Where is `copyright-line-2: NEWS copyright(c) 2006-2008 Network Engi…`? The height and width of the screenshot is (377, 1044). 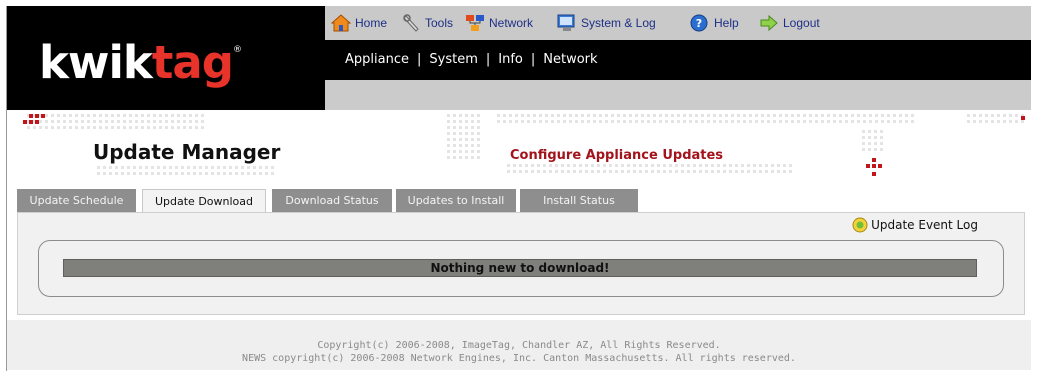
copyright-line-2: NEWS copyright(c) 2006-2008 Network Engi… is located at coordinates (519, 358).